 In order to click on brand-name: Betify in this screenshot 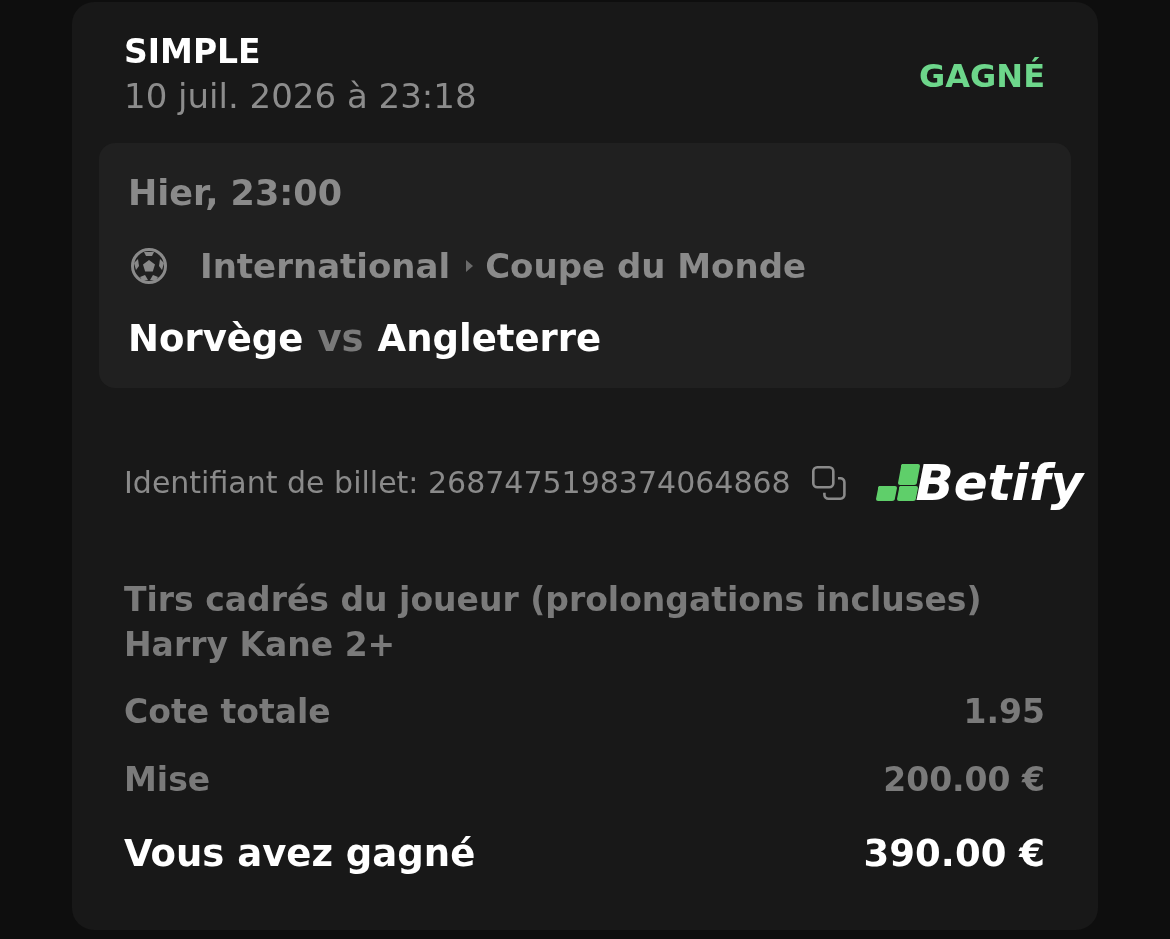, I will do `click(999, 483)`.